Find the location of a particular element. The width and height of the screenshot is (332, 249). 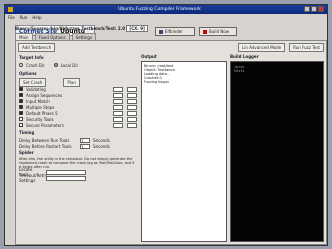

menu-bar: File Run Help is located at coordinates (166, 17).